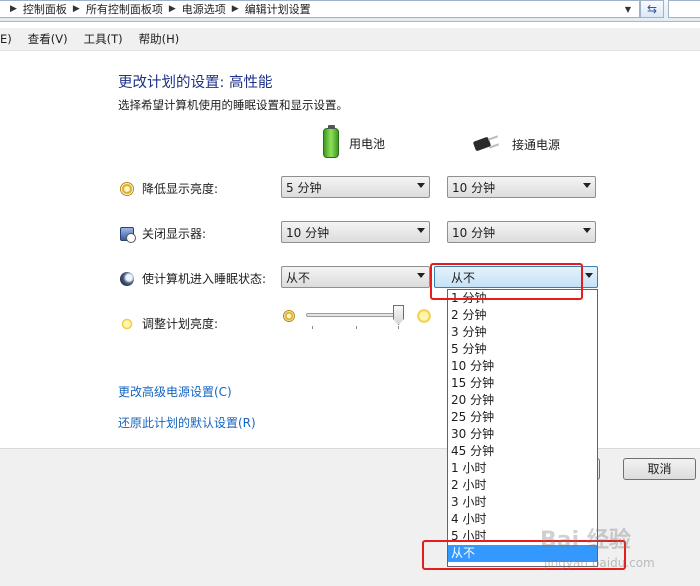 The image size is (700, 586). I want to click on address-bar: ▶ 控制面板 ▶ 所有控制面板项 ▶ 电源选项 ▶ 编辑计划设置 ▼ ⇆, so click(350, 11).